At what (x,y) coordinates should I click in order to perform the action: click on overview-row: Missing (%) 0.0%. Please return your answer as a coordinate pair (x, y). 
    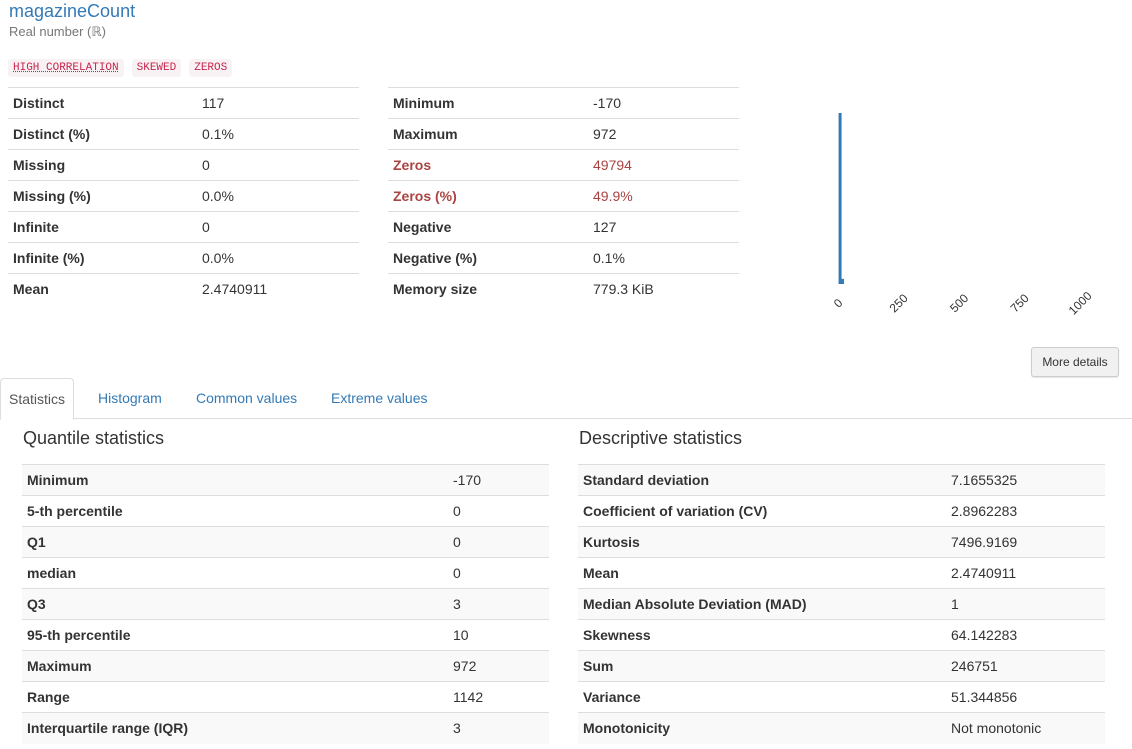
    Looking at the image, I should click on (183, 196).